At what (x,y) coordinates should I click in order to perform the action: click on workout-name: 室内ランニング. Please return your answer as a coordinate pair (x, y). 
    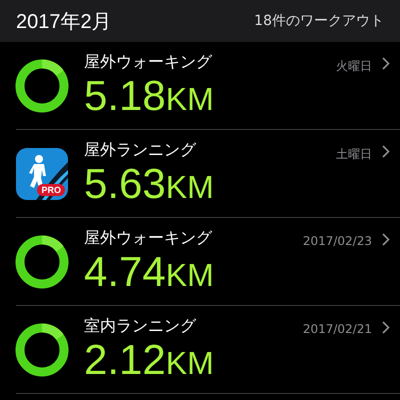
    Looking at the image, I should click on (140, 326).